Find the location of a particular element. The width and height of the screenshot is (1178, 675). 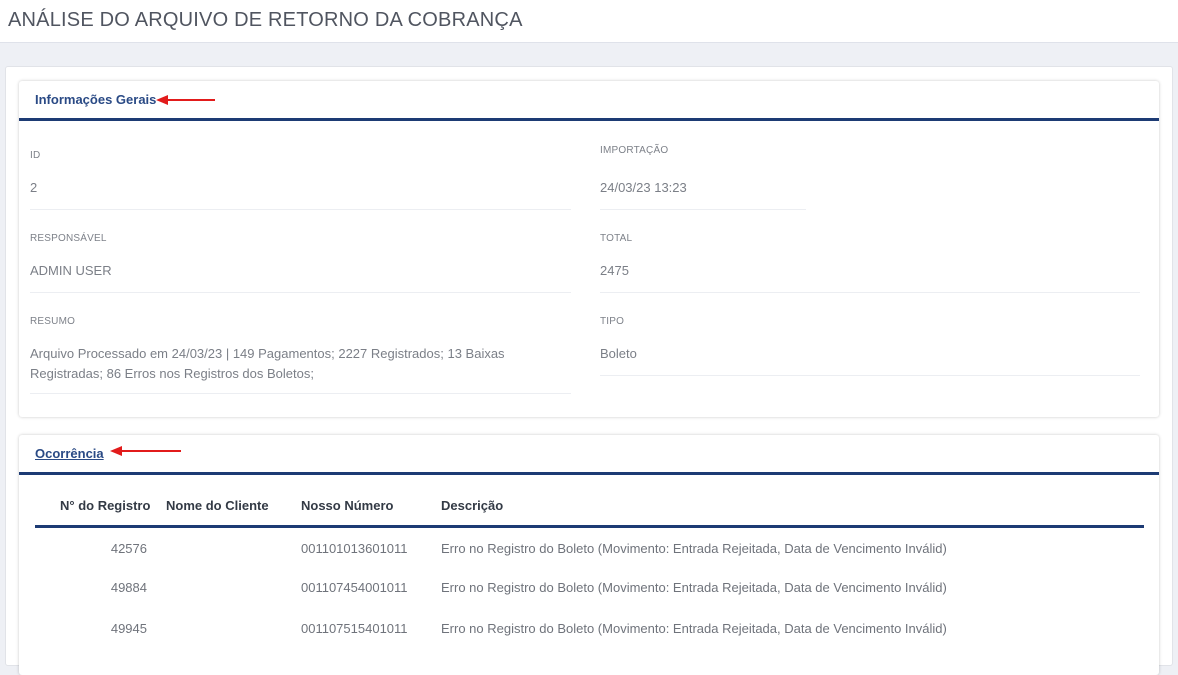

field-id-value: 2 is located at coordinates (34, 187).